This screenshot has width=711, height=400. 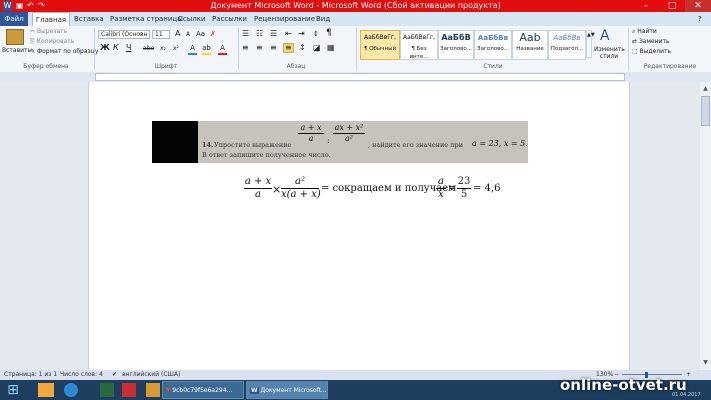 What do you see at coordinates (705, 226) in the screenshot?
I see `vertical-scrollbar: ▲ ▼` at bounding box center [705, 226].